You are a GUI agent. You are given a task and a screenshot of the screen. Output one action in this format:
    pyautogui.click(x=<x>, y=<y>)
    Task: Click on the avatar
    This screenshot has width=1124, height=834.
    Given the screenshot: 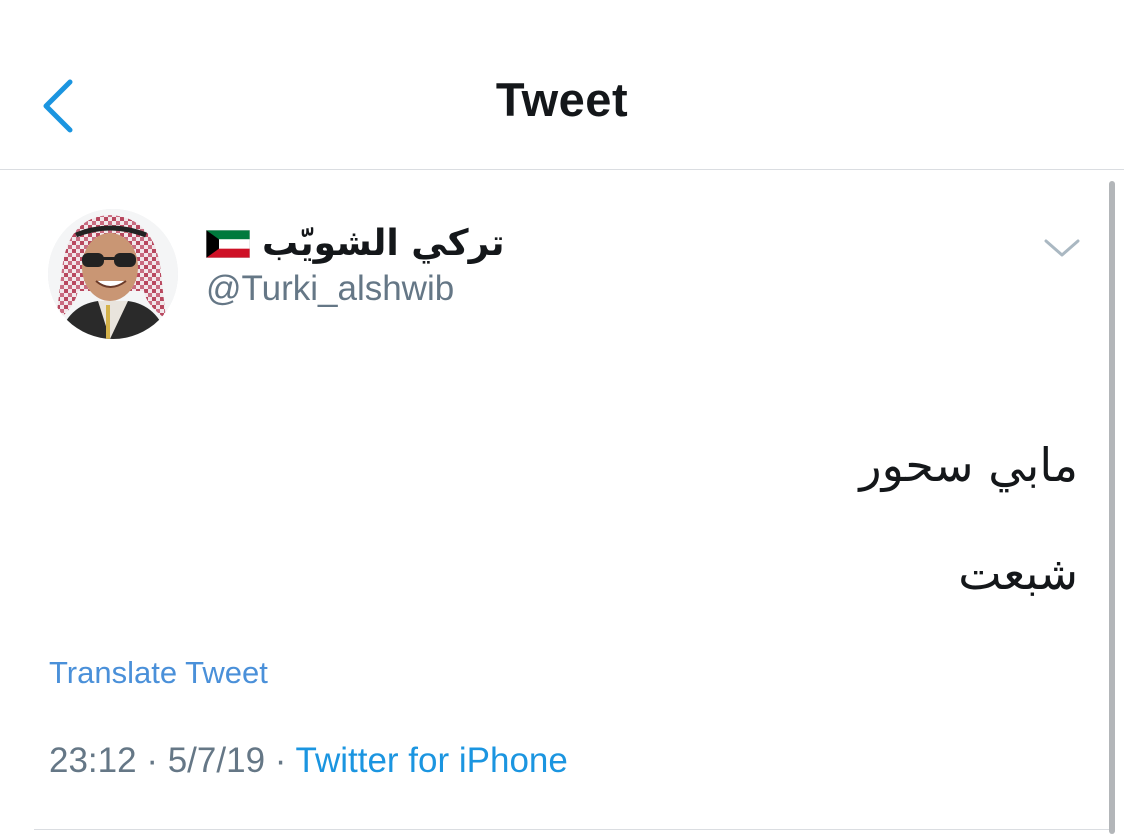 What is the action you would take?
    pyautogui.click(x=113, y=274)
    